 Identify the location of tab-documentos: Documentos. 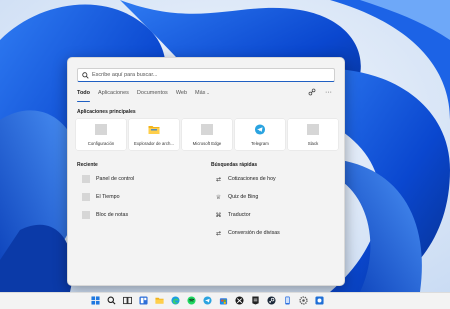
(152, 95).